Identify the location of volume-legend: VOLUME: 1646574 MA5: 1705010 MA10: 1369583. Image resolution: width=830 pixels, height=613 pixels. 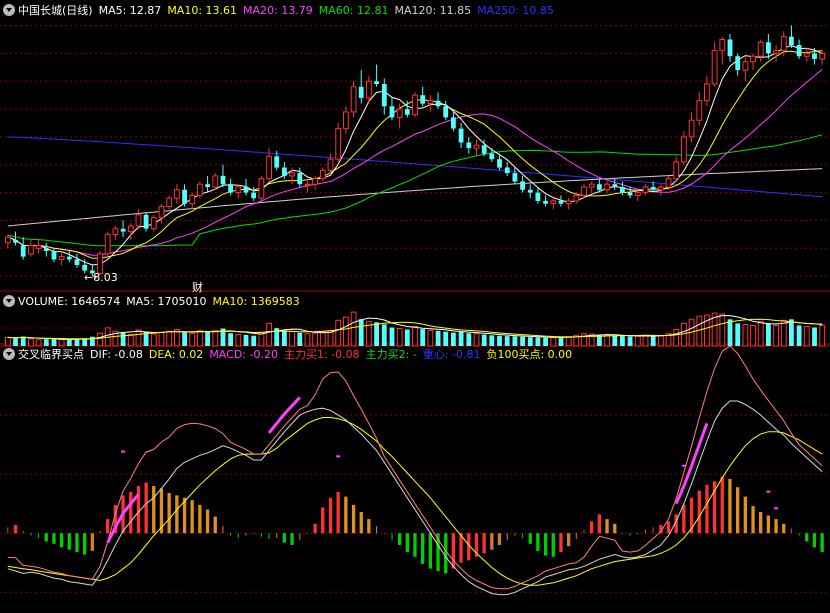
(415, 301).